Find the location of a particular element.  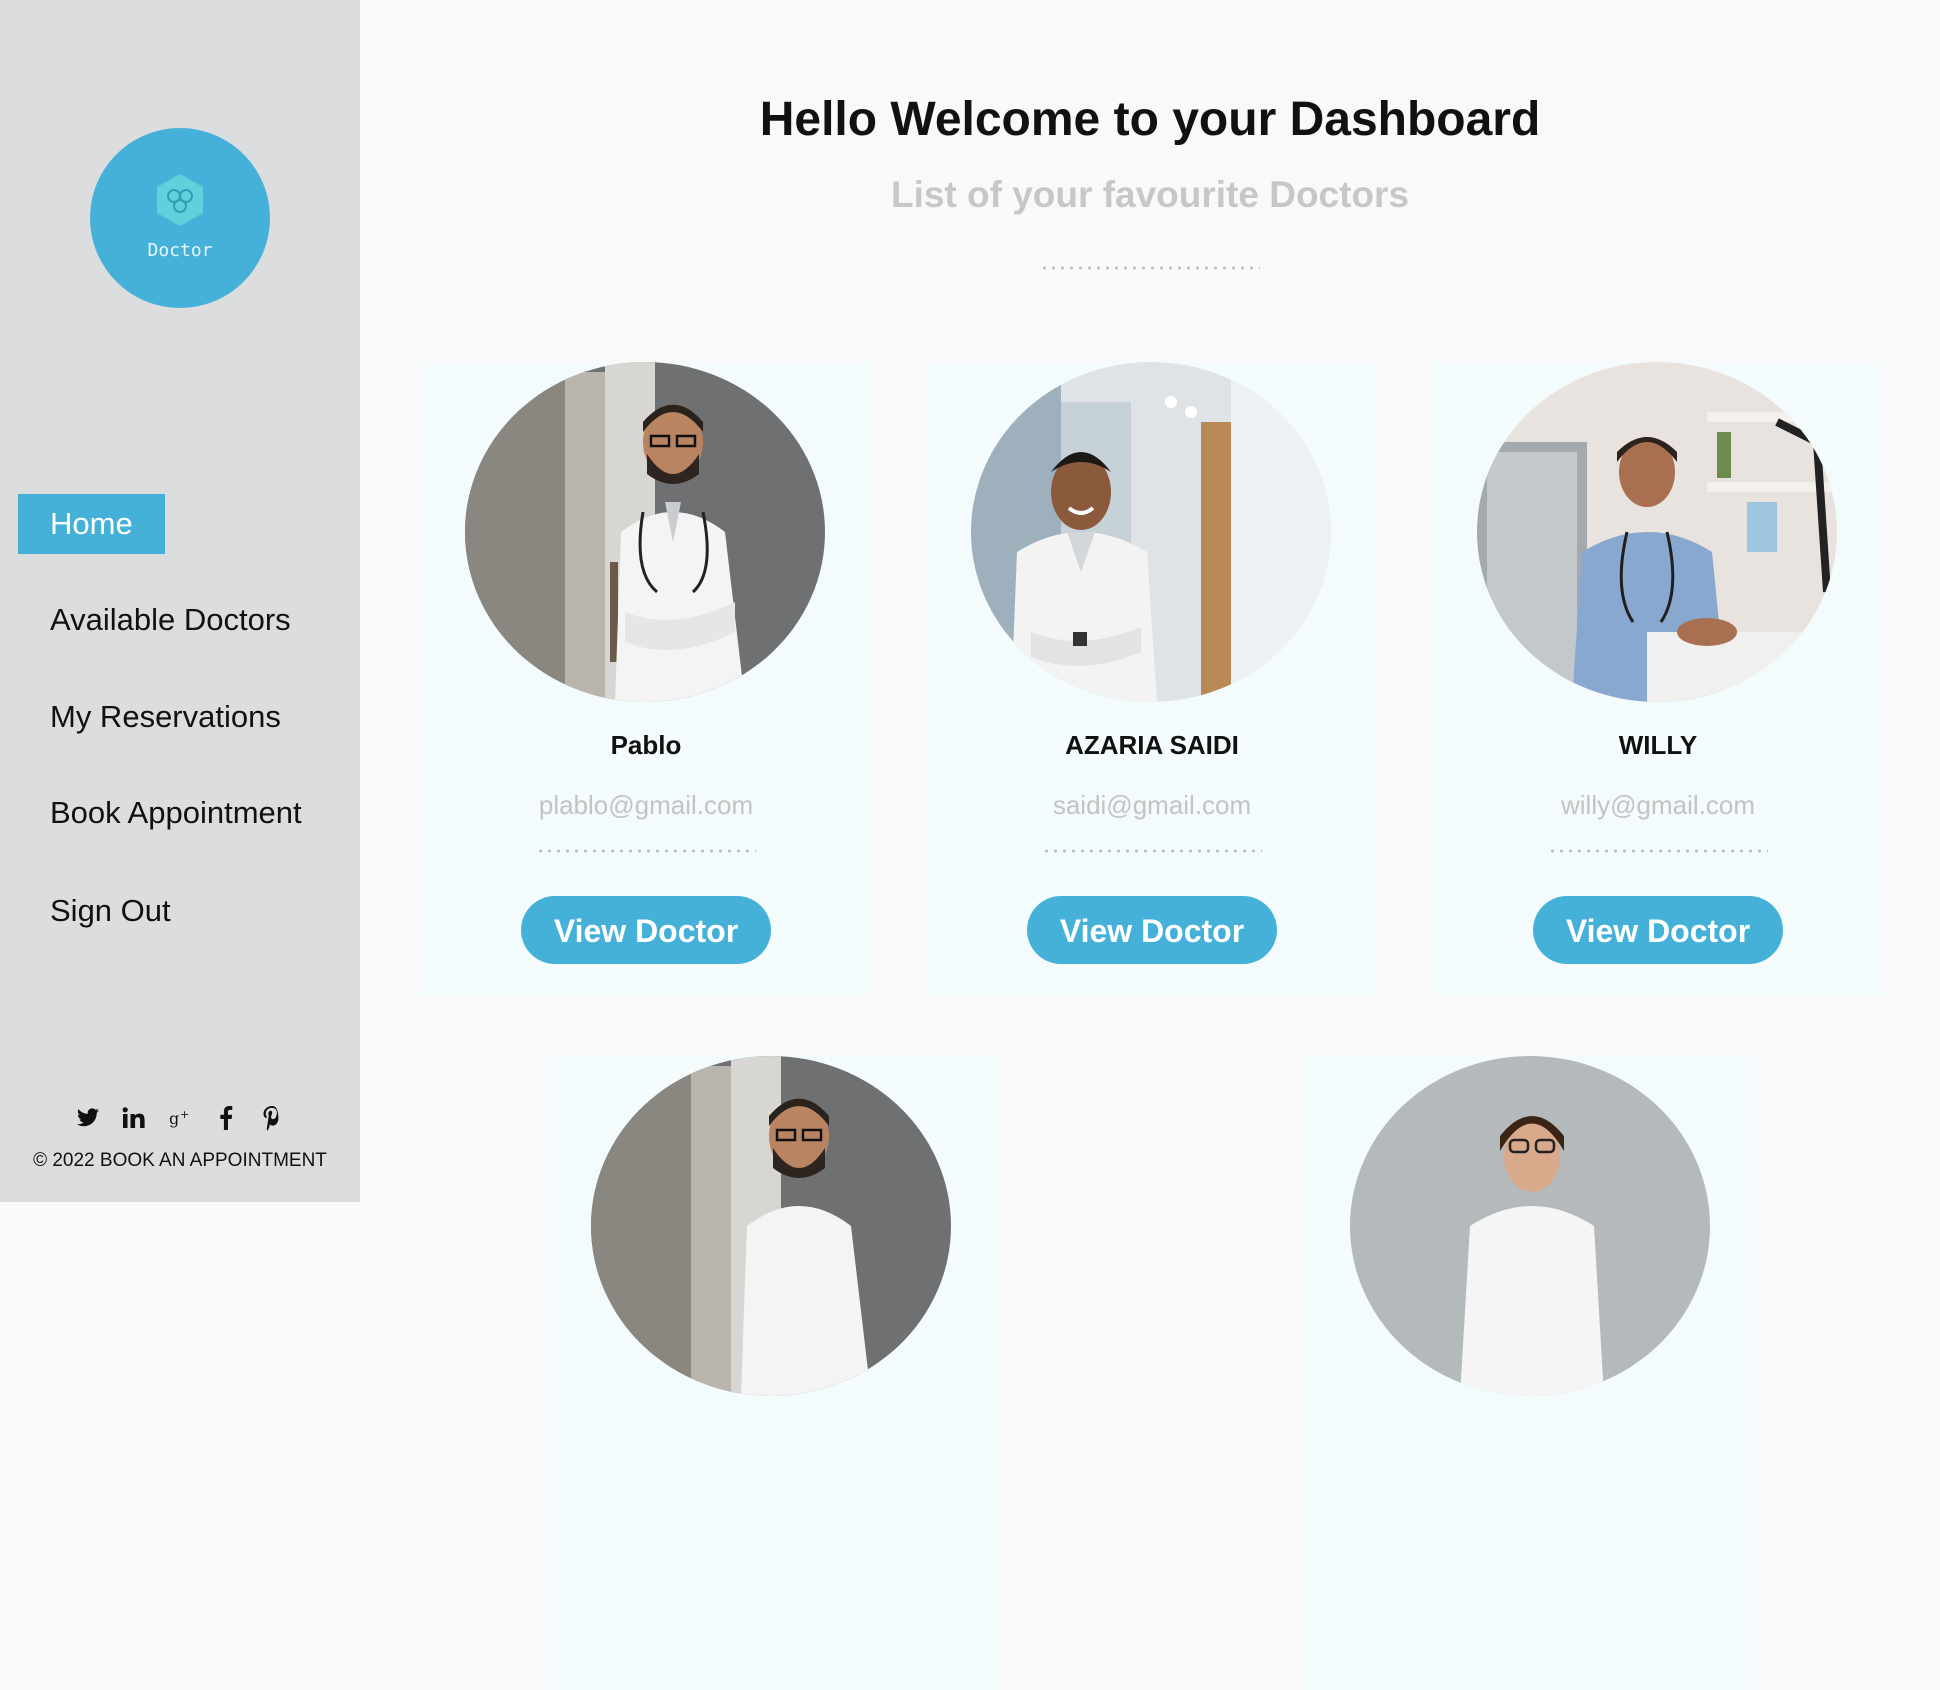

nav-item-available-doctors: Available Doctors is located at coordinates (170, 620).